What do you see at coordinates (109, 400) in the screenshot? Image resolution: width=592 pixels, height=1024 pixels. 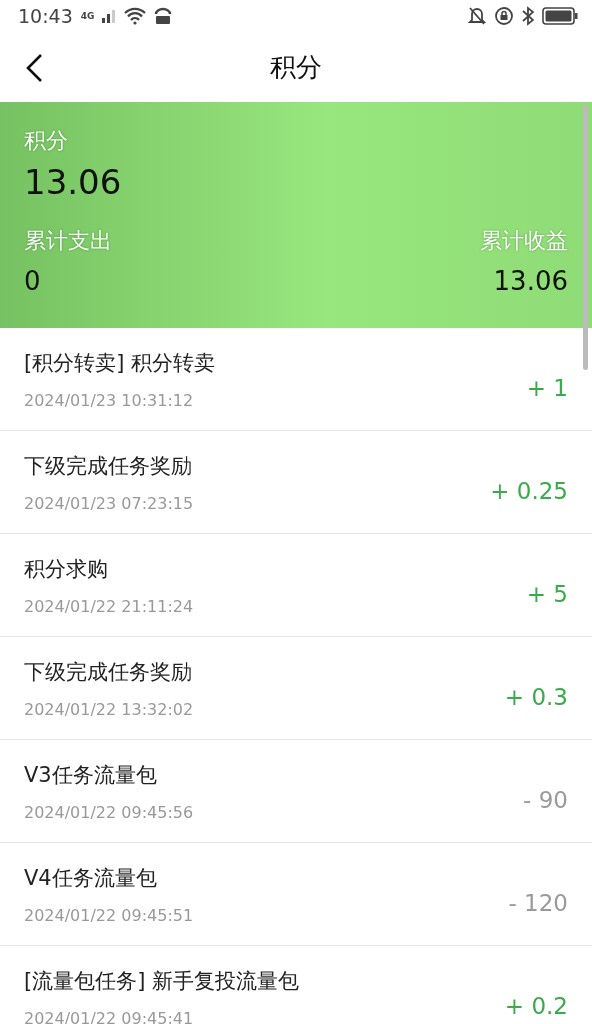 I see `record-time: 2024/01/23 10:31:12` at bounding box center [109, 400].